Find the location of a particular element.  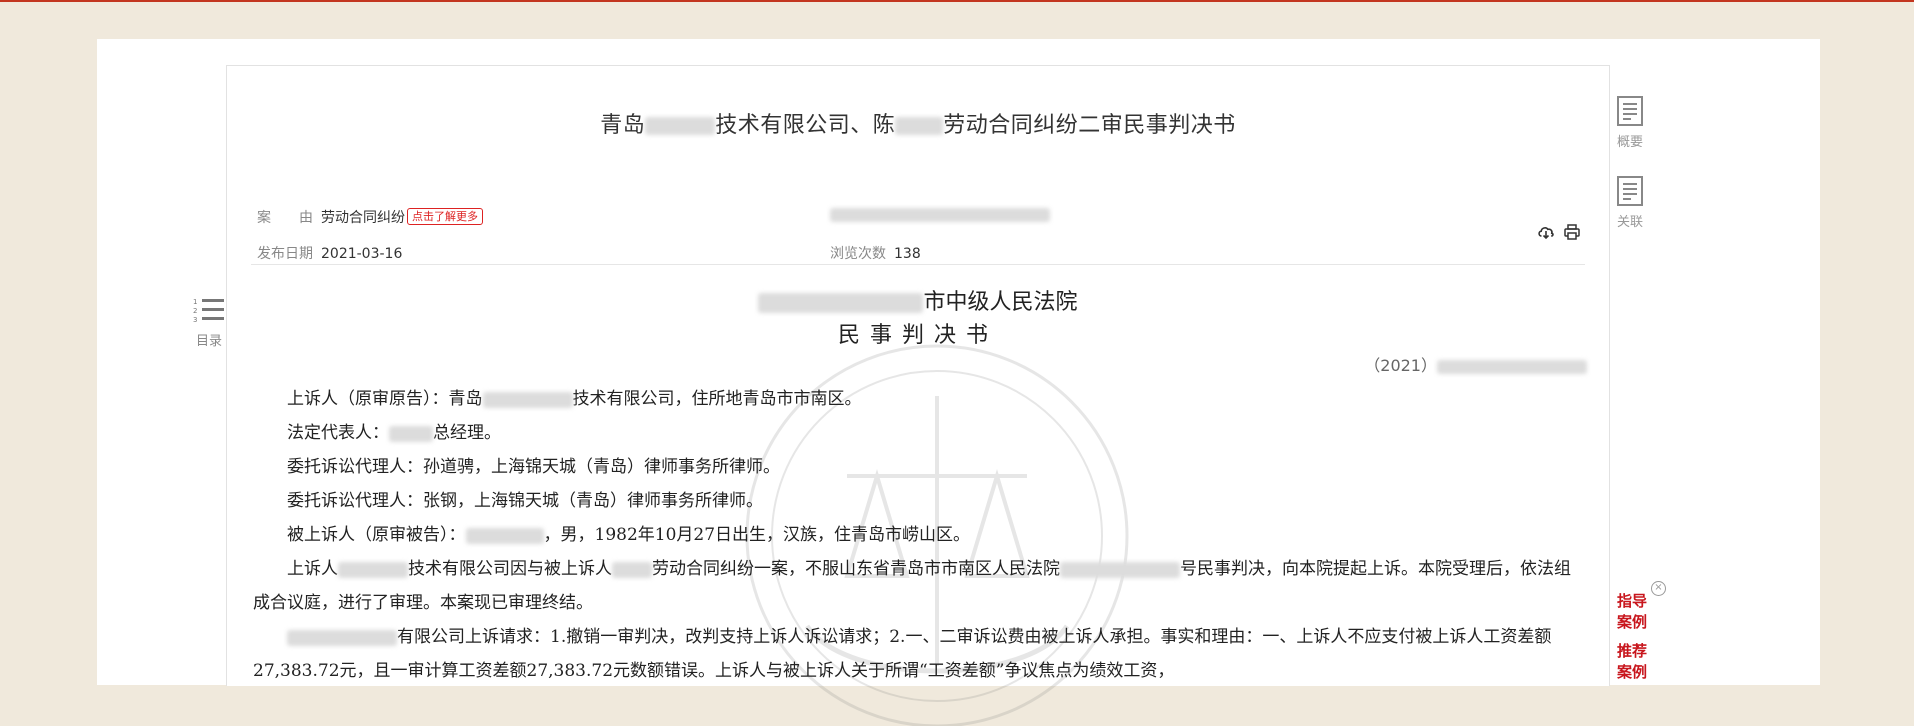

views-count: 138 is located at coordinates (907, 254).